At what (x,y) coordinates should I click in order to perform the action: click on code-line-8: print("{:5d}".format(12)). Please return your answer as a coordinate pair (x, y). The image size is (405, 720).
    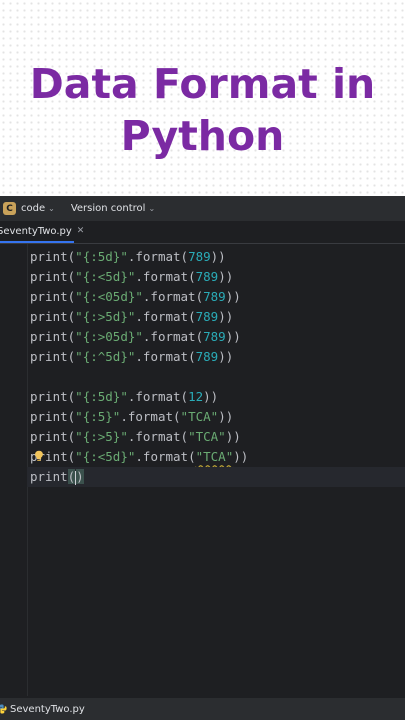
    Looking at the image, I should click on (215, 397).